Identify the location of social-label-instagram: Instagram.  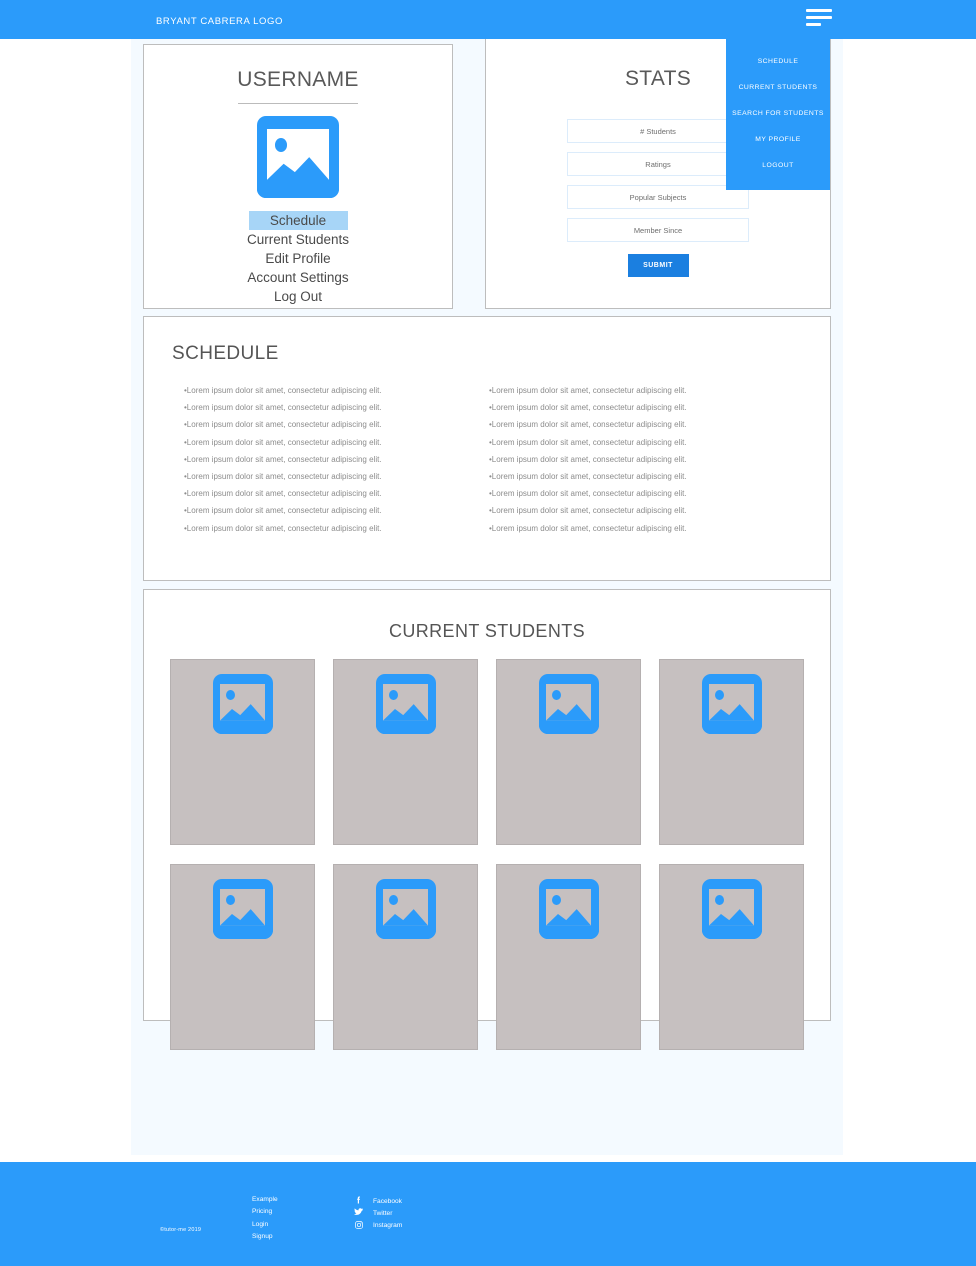
(388, 1226).